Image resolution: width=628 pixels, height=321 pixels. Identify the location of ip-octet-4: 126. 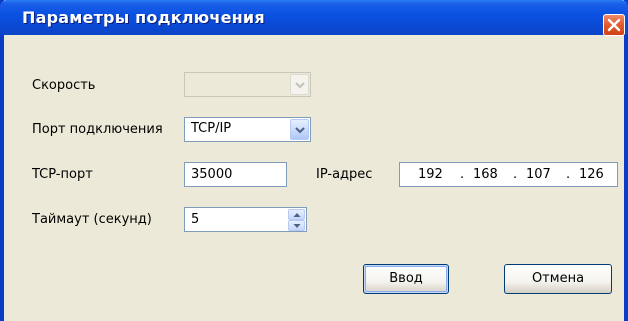
(591, 174).